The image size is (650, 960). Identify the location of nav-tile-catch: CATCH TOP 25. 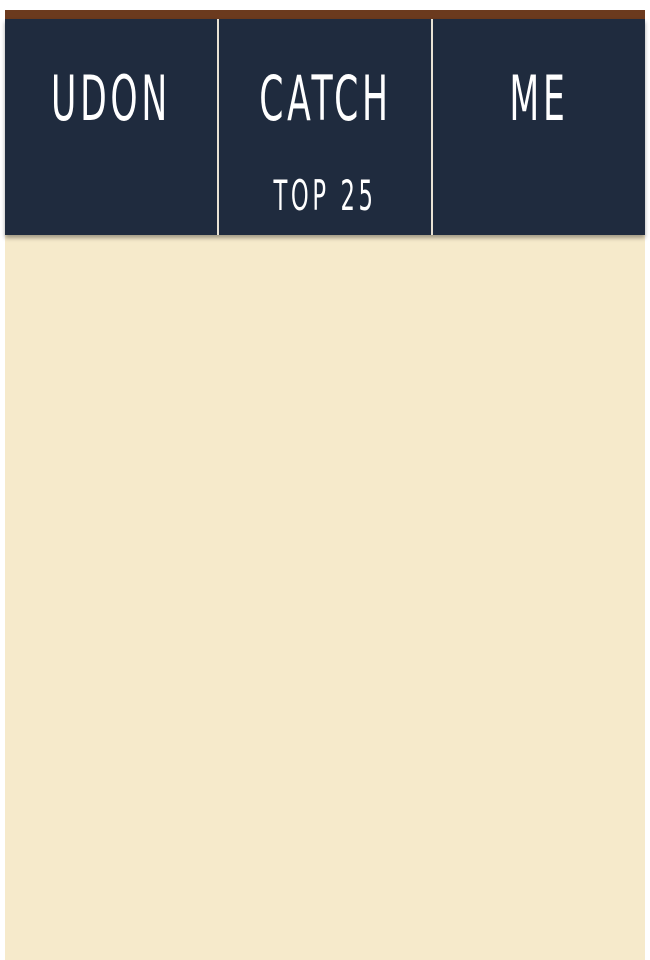
(324, 127).